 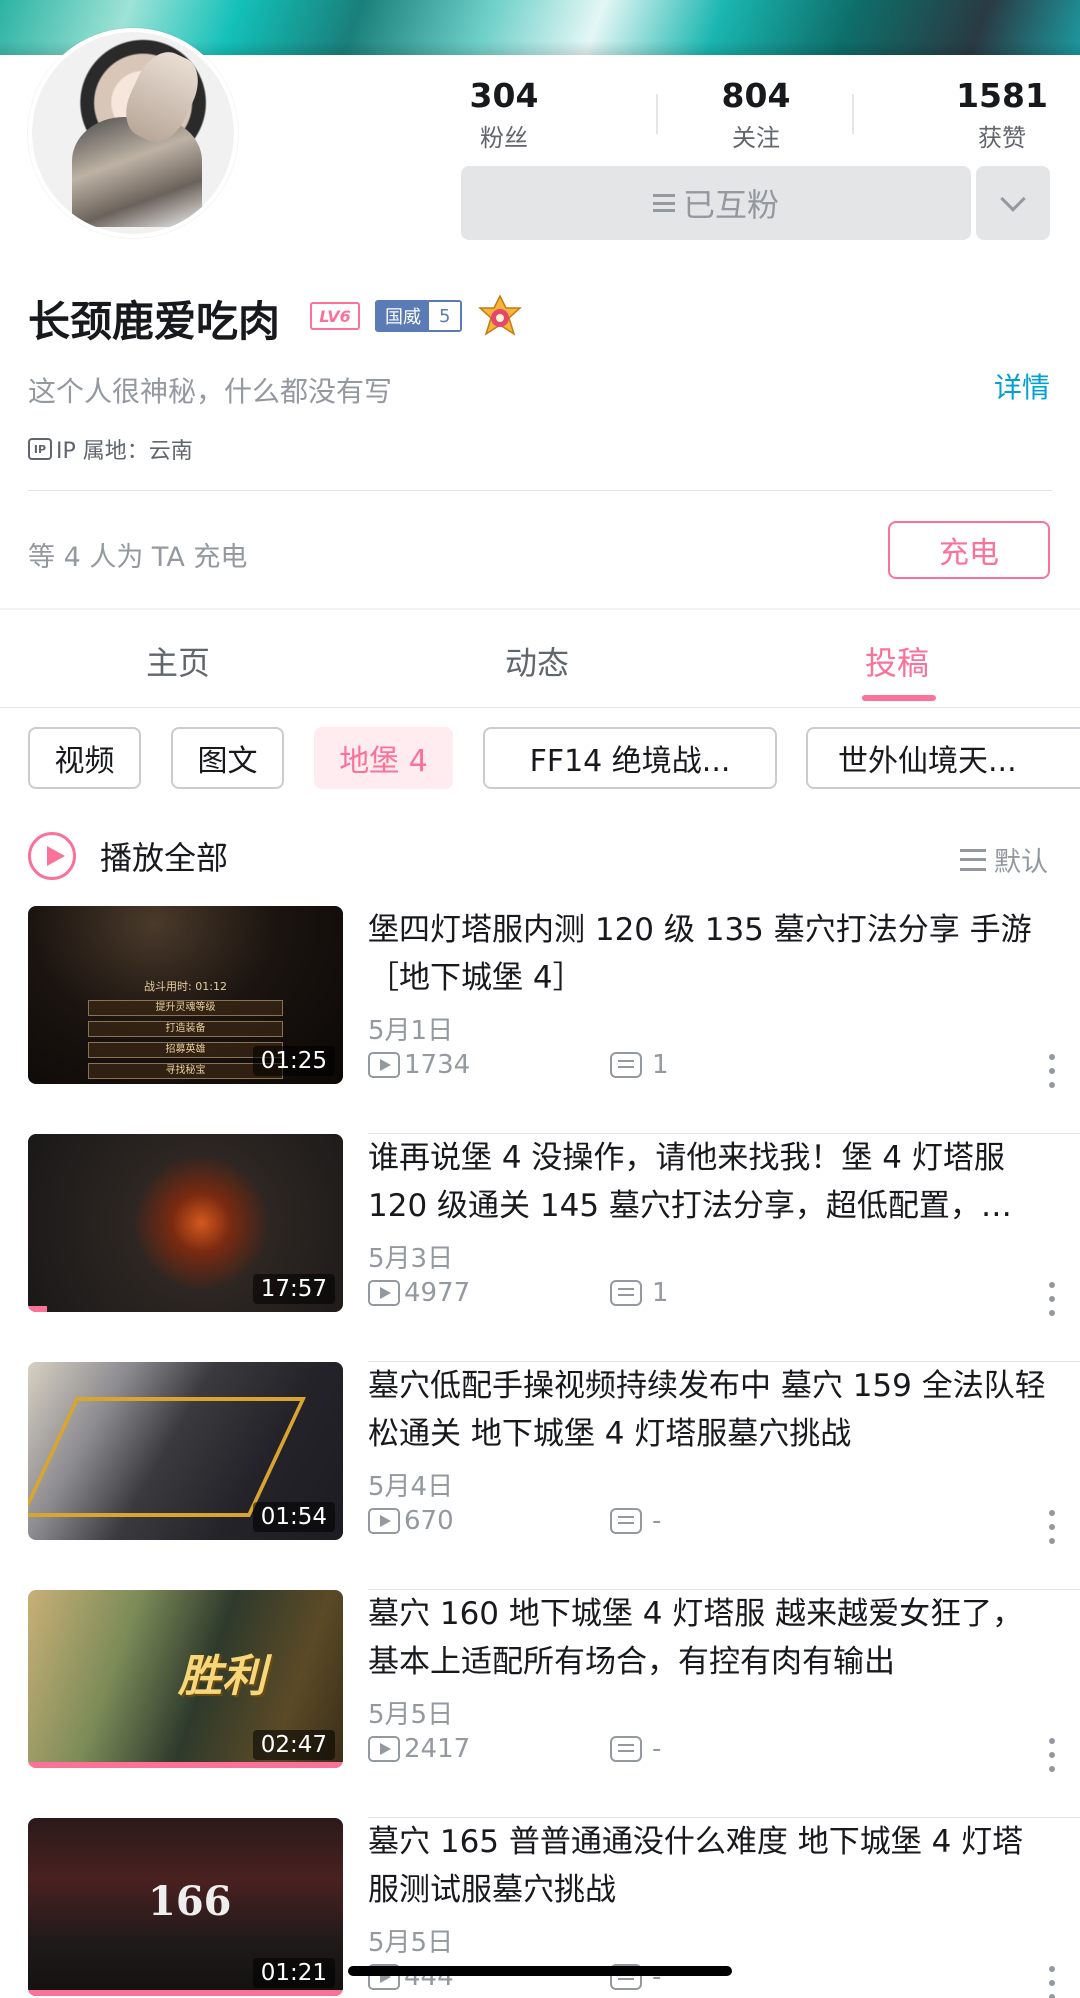 I want to click on menu-lines-icon, so click(x=663, y=203).